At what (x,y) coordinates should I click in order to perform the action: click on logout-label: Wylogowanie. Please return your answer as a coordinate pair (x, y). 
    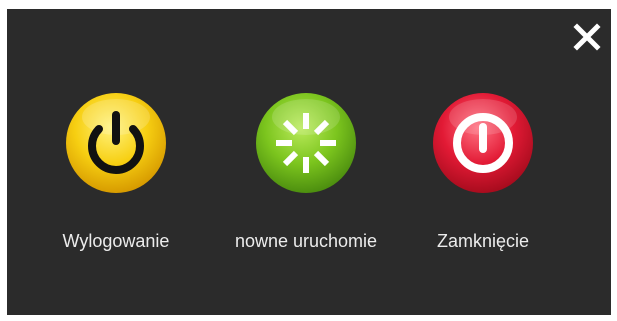
    Looking at the image, I should click on (116, 241).